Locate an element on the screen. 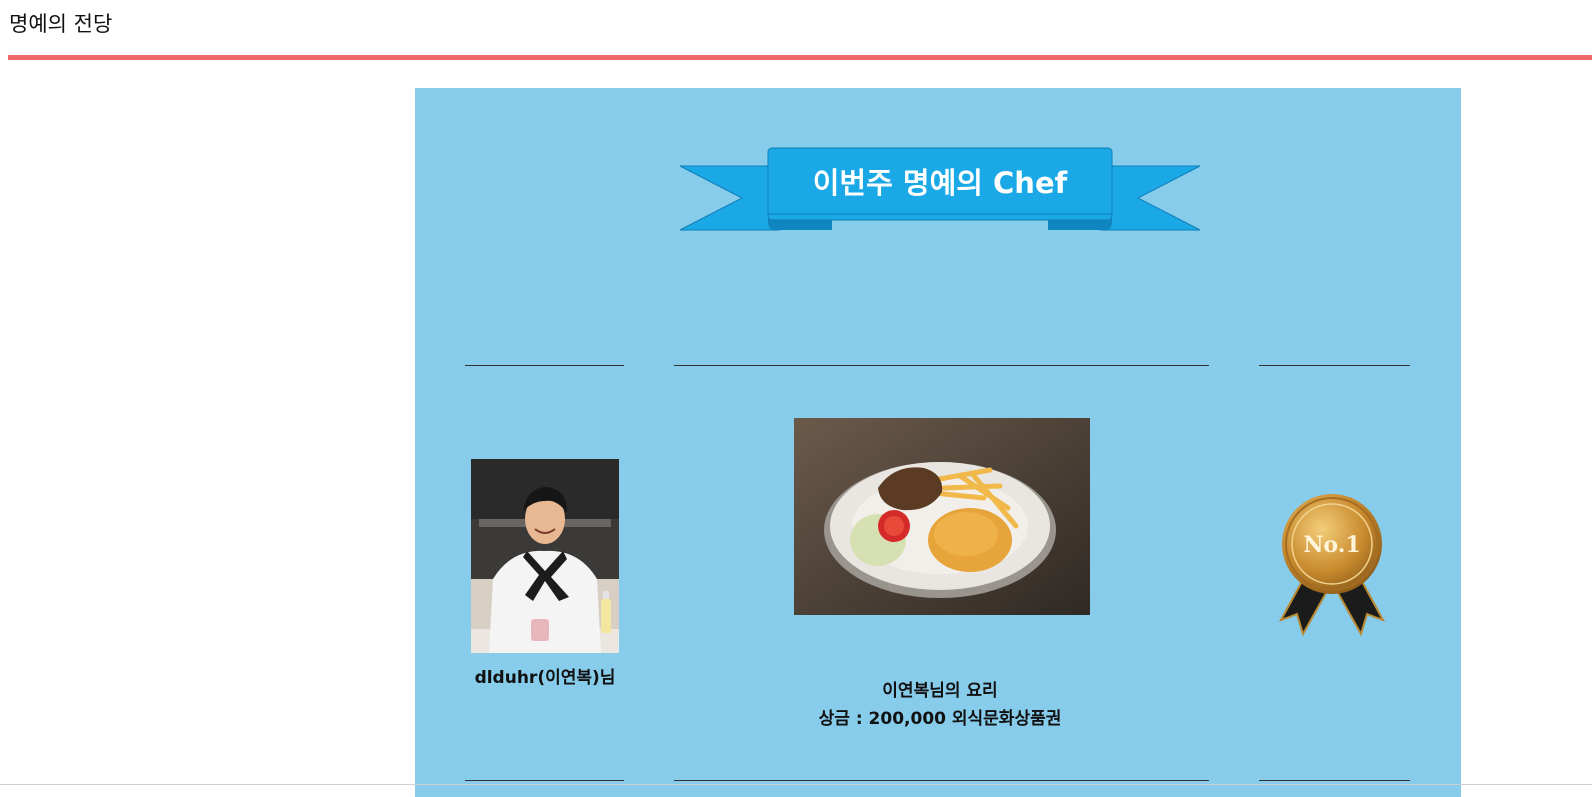  column-divider-top-center is located at coordinates (941, 365).